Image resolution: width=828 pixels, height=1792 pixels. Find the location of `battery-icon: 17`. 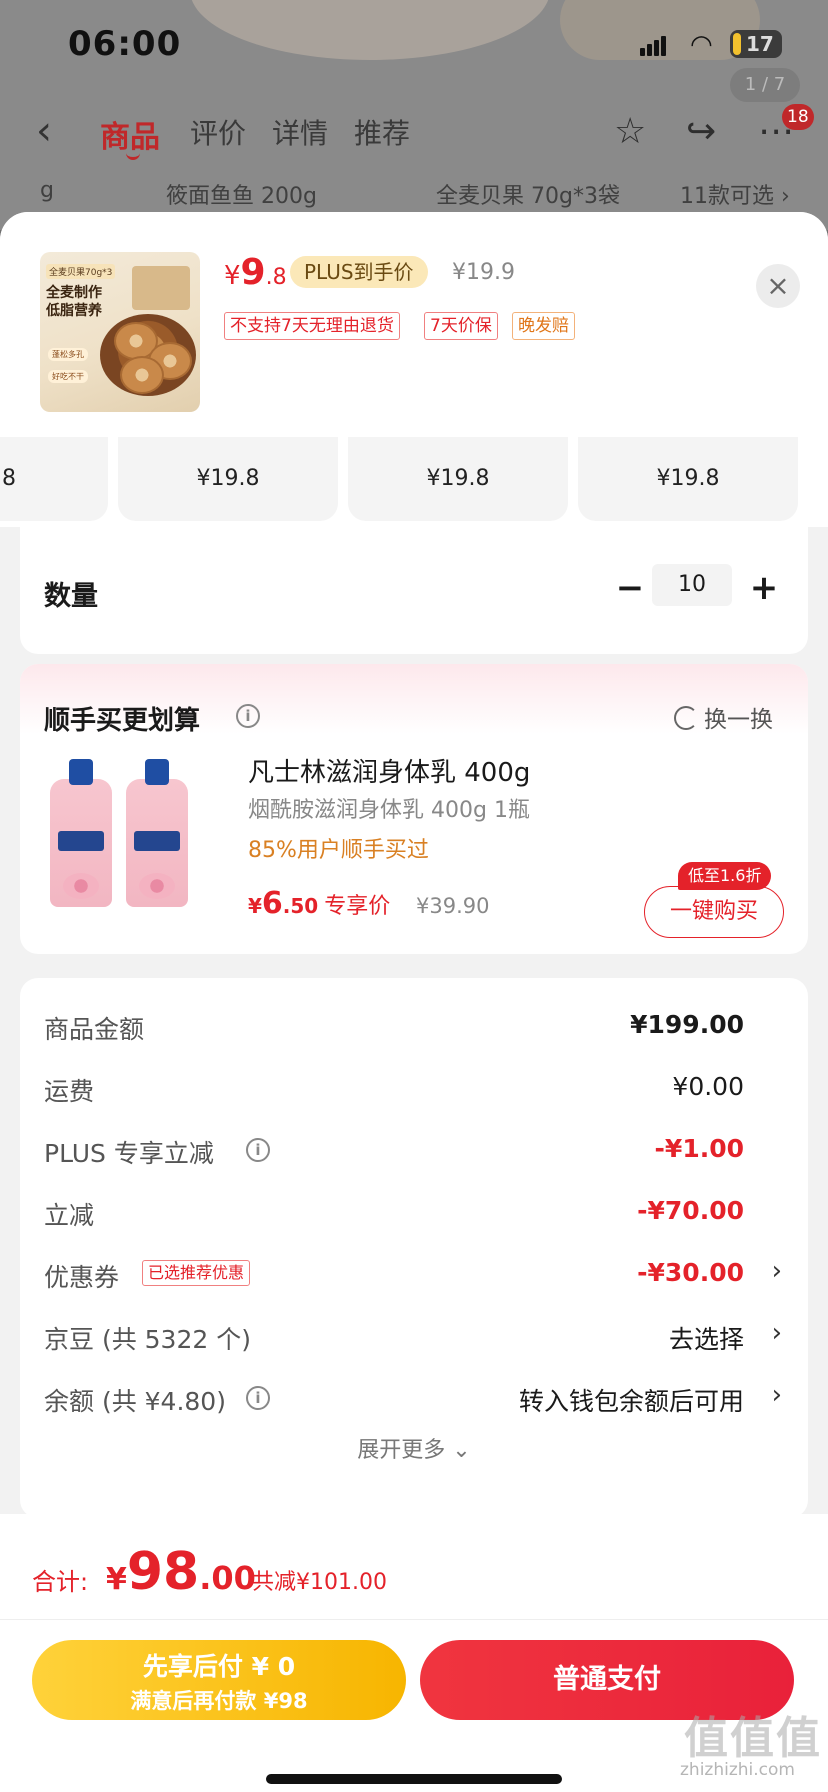

battery-icon: 17 is located at coordinates (756, 44).